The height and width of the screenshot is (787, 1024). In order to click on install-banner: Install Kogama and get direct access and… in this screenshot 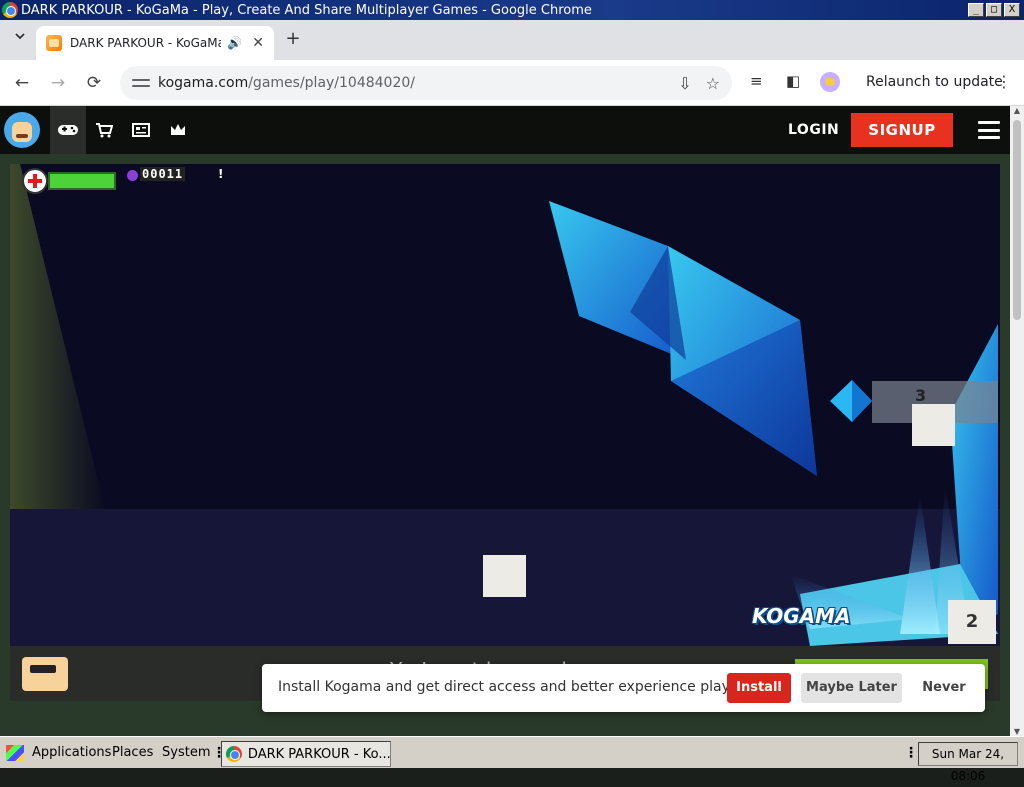, I will do `click(623, 688)`.